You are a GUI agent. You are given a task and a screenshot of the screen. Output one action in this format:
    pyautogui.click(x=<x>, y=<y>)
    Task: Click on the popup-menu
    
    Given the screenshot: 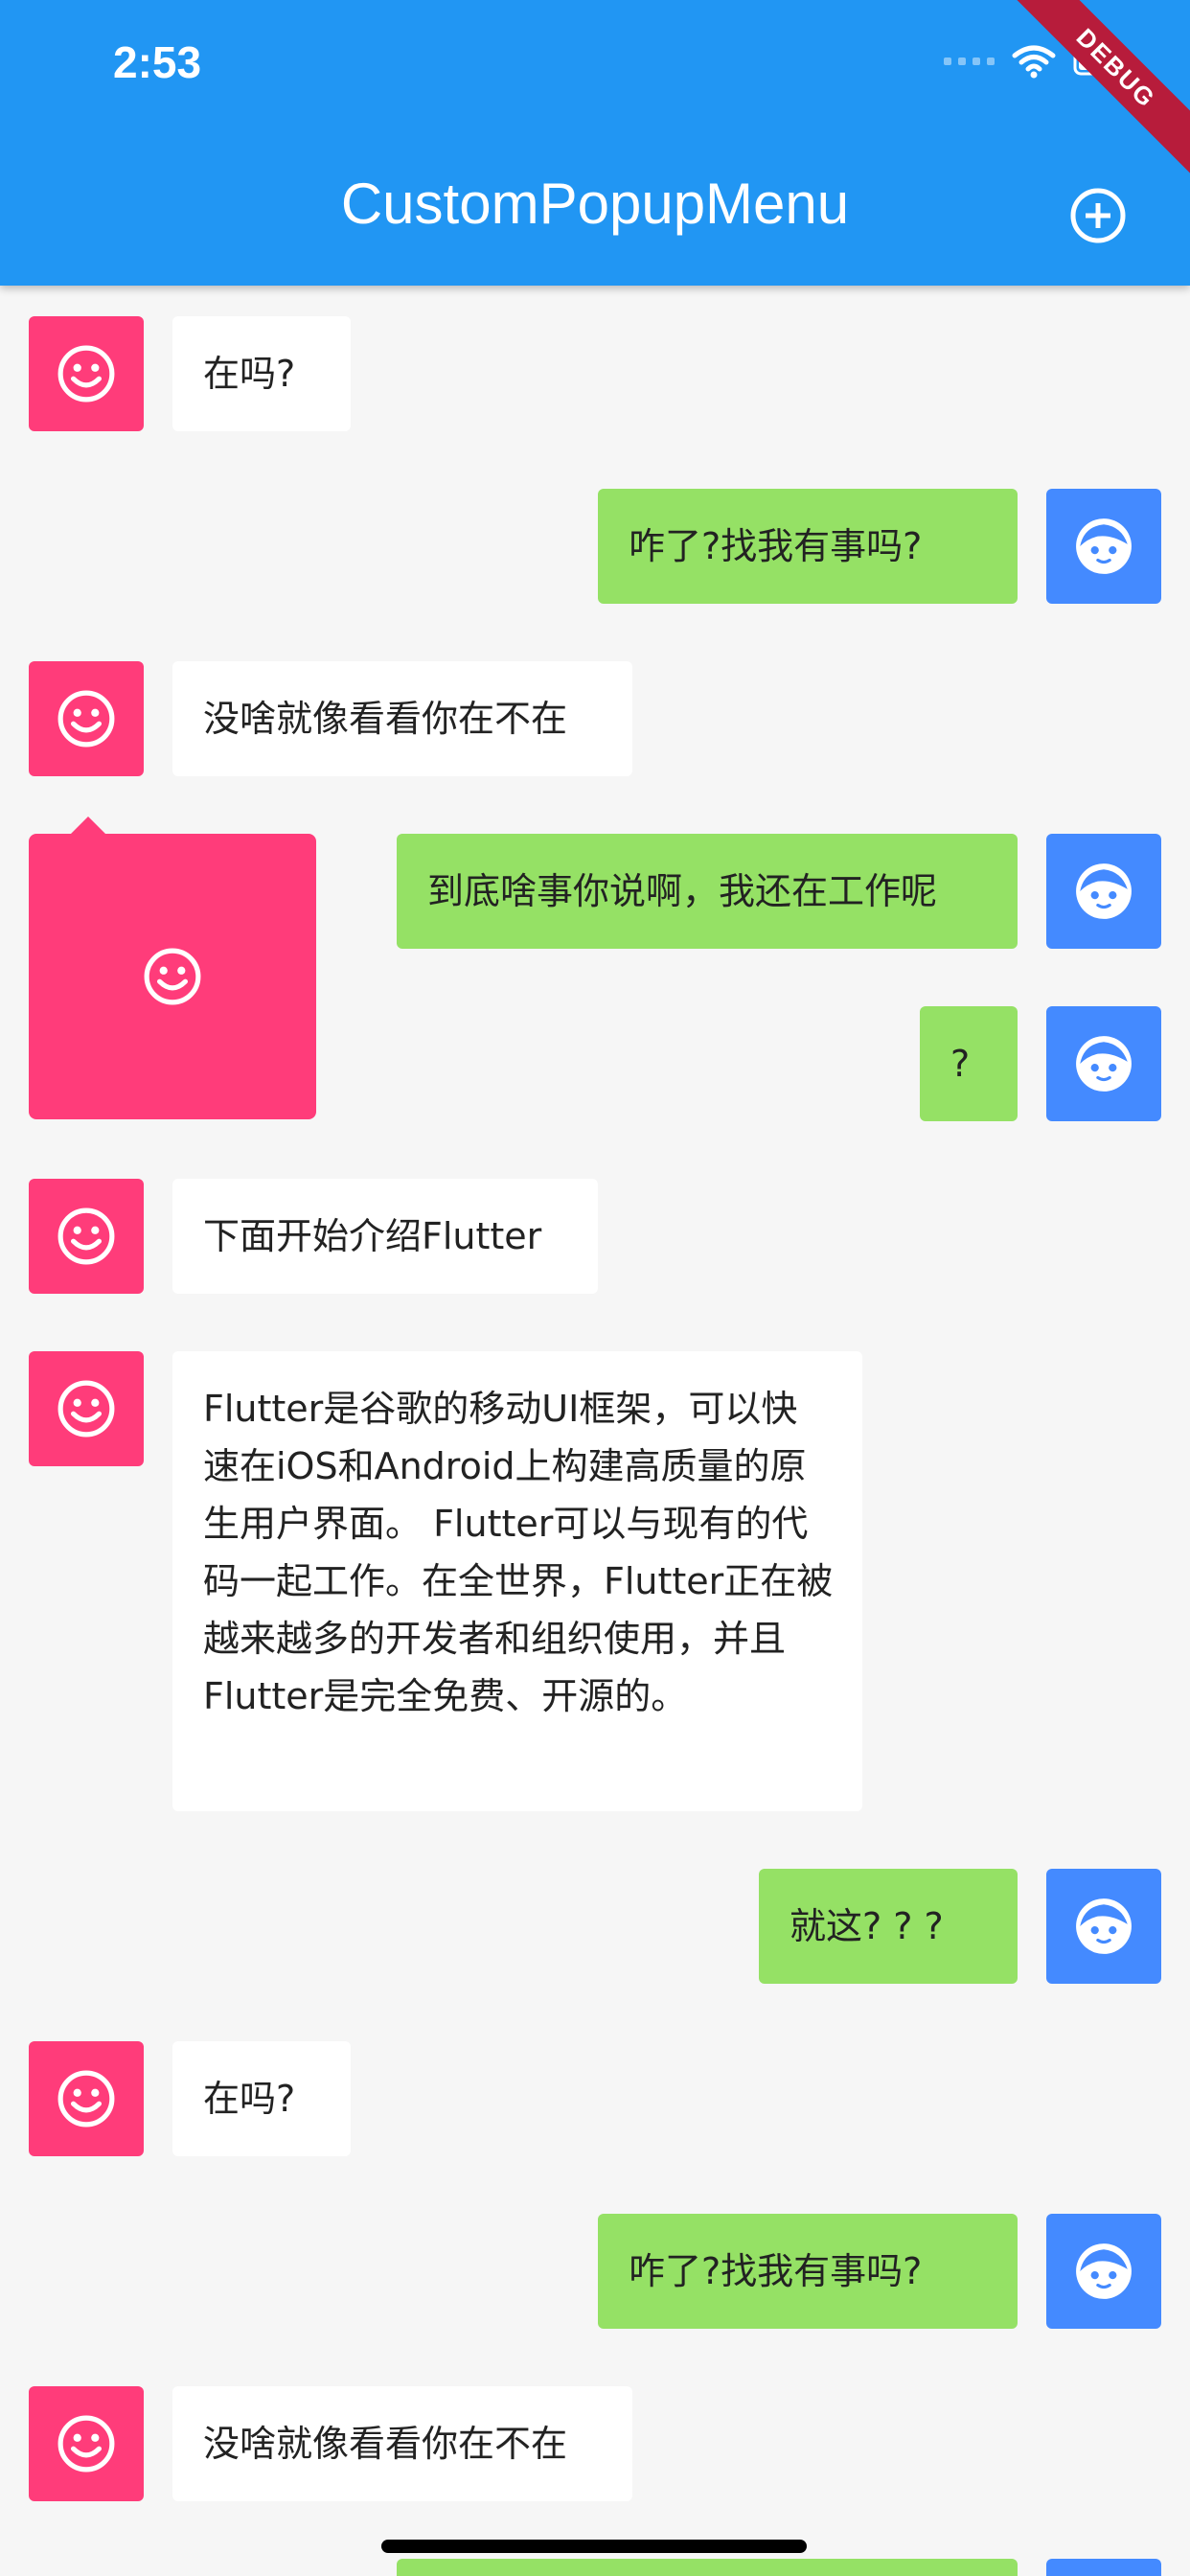 What is the action you would take?
    pyautogui.click(x=172, y=976)
    